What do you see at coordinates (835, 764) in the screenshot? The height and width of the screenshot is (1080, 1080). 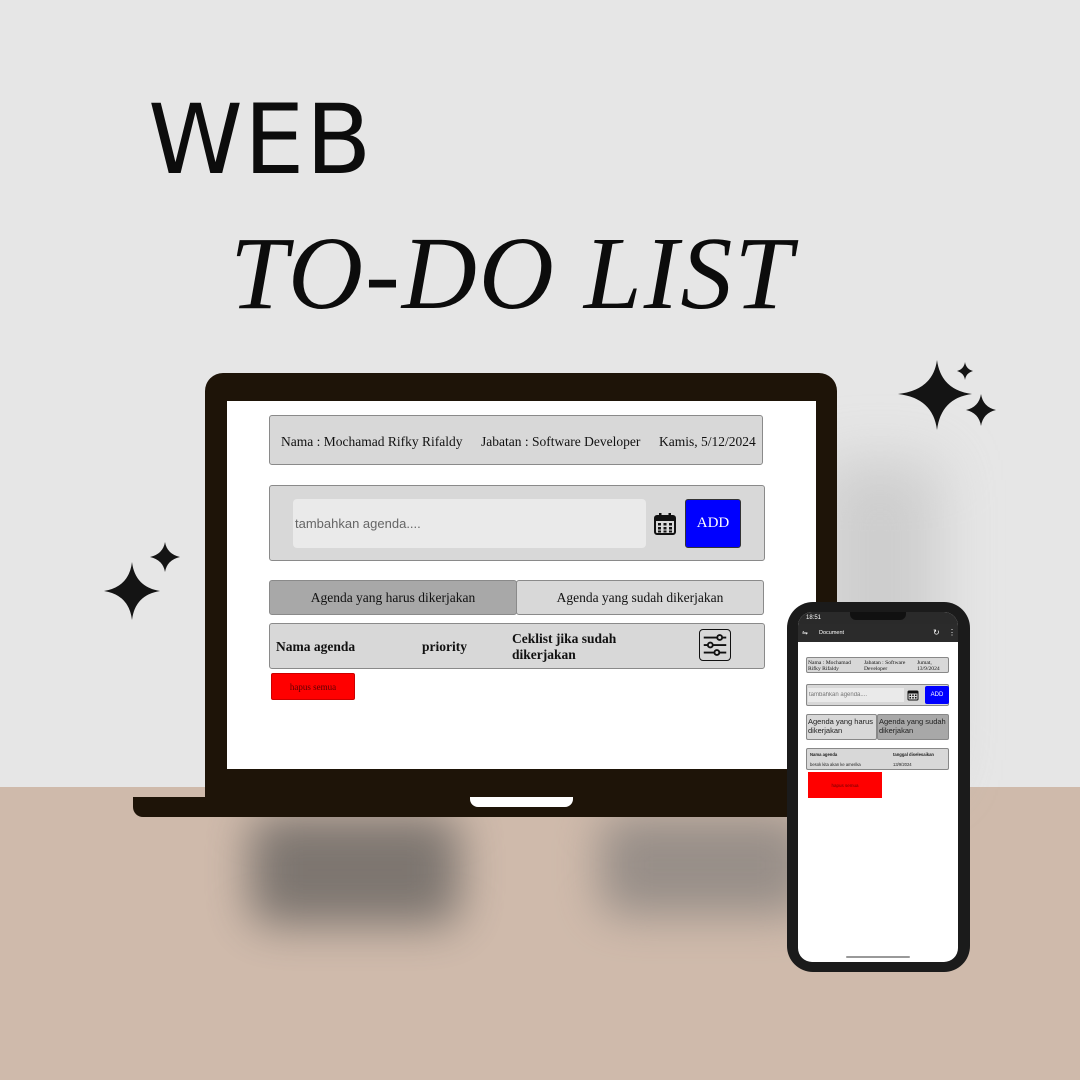 I see `row-agenda: besok kita akan ke amerika` at bounding box center [835, 764].